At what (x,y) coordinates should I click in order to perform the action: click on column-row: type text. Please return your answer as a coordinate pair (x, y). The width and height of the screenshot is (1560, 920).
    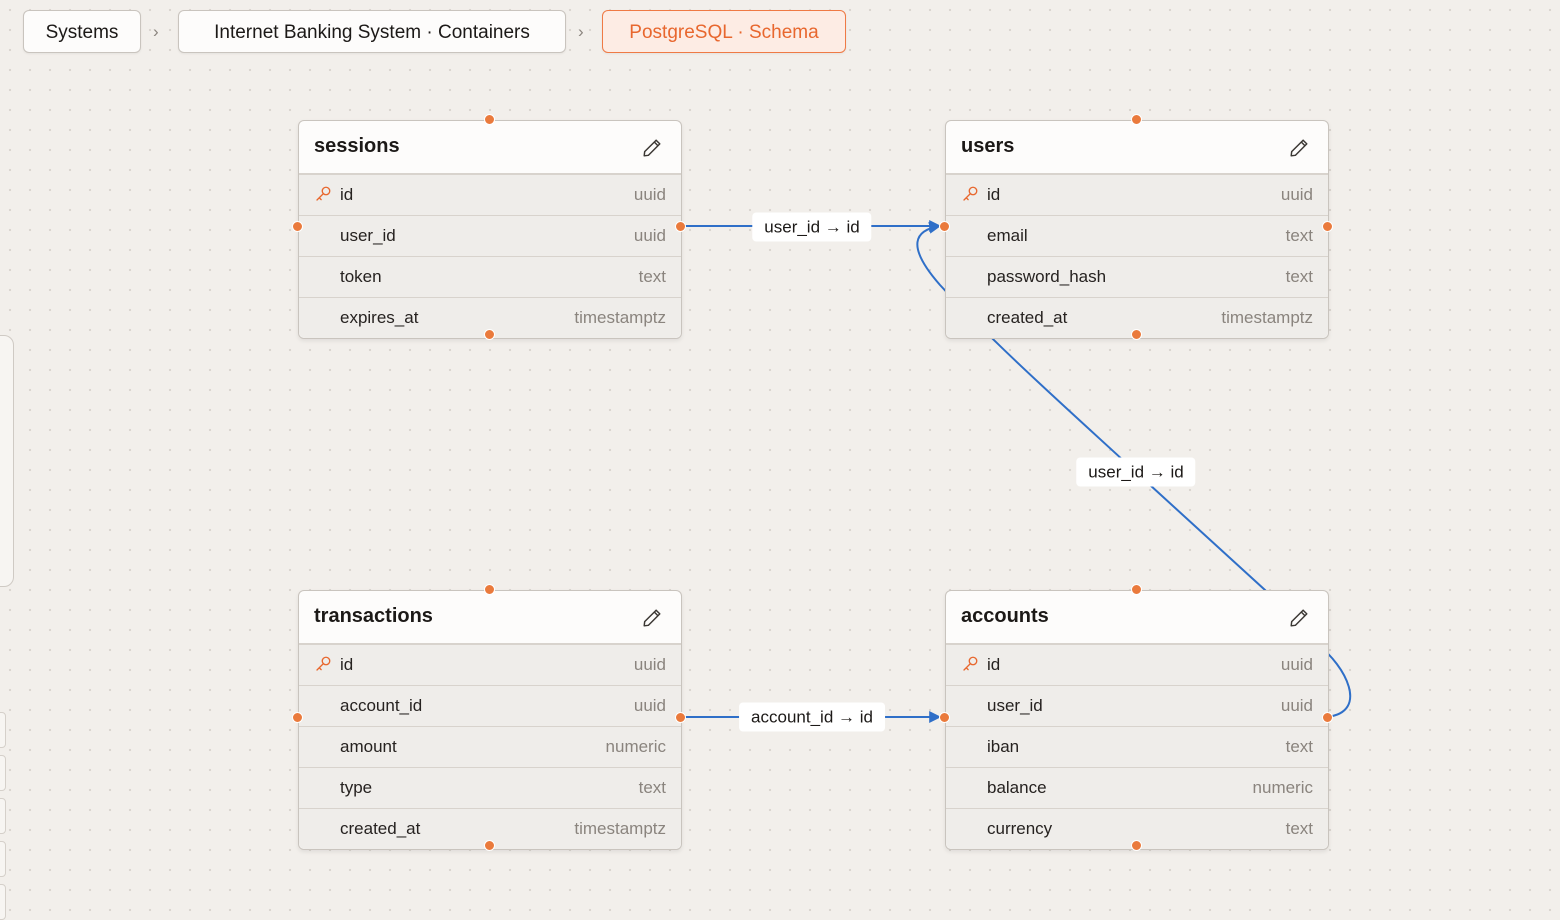
    Looking at the image, I should click on (490, 787).